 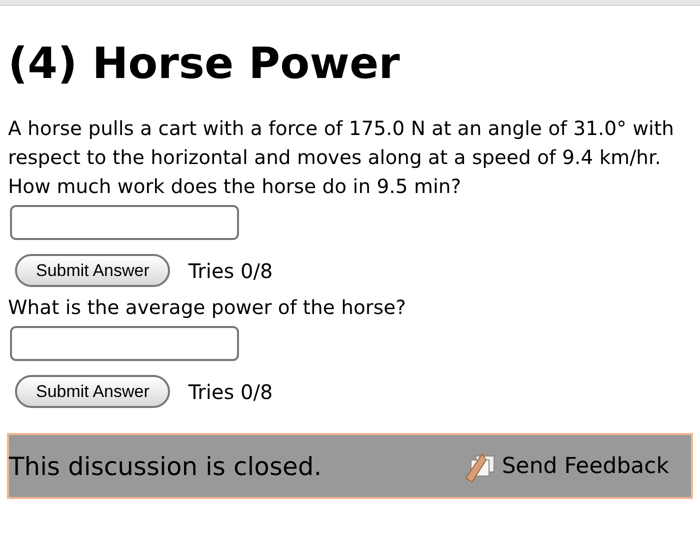 What do you see at coordinates (207, 308) in the screenshot?
I see `question-text: What is the average power of the horse?` at bounding box center [207, 308].